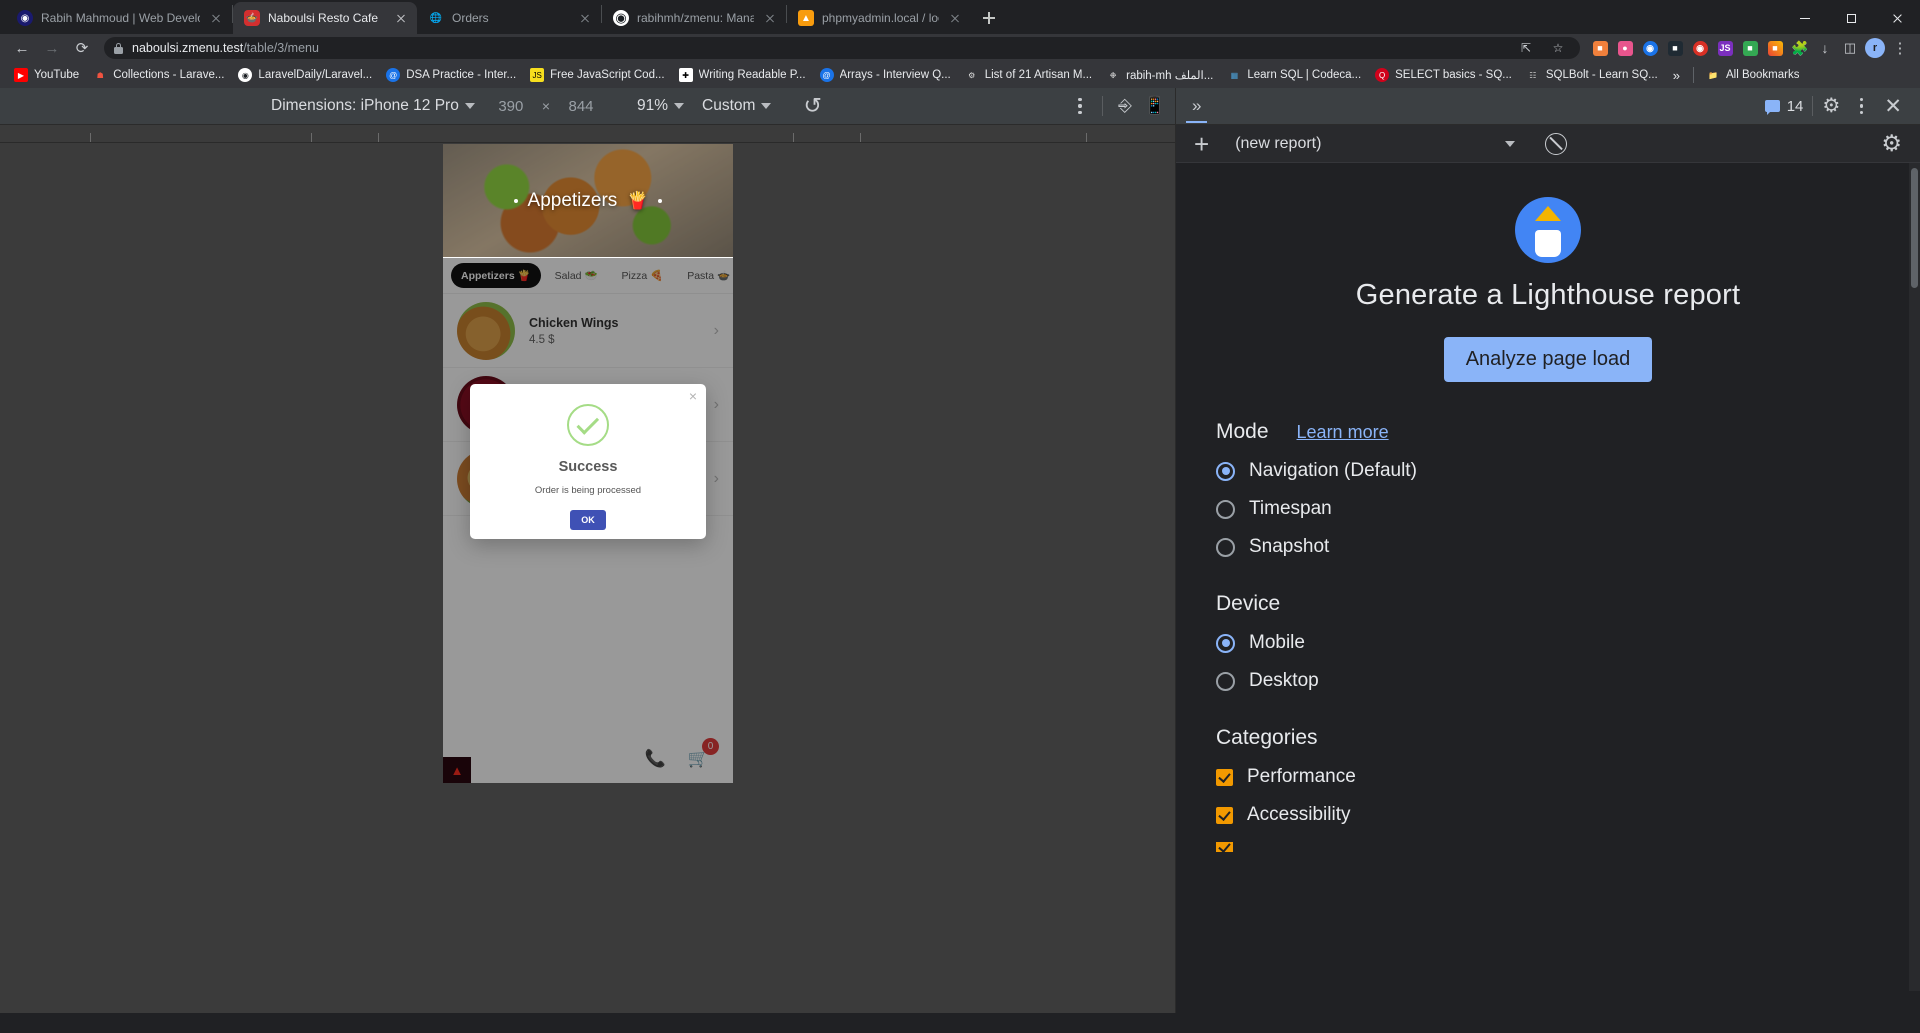 The height and width of the screenshot is (1033, 1920). What do you see at coordinates (842, 48) in the screenshot?
I see `address-bar: naboulsi.zmenu.test/table/3/menu ⇱ ☆` at bounding box center [842, 48].